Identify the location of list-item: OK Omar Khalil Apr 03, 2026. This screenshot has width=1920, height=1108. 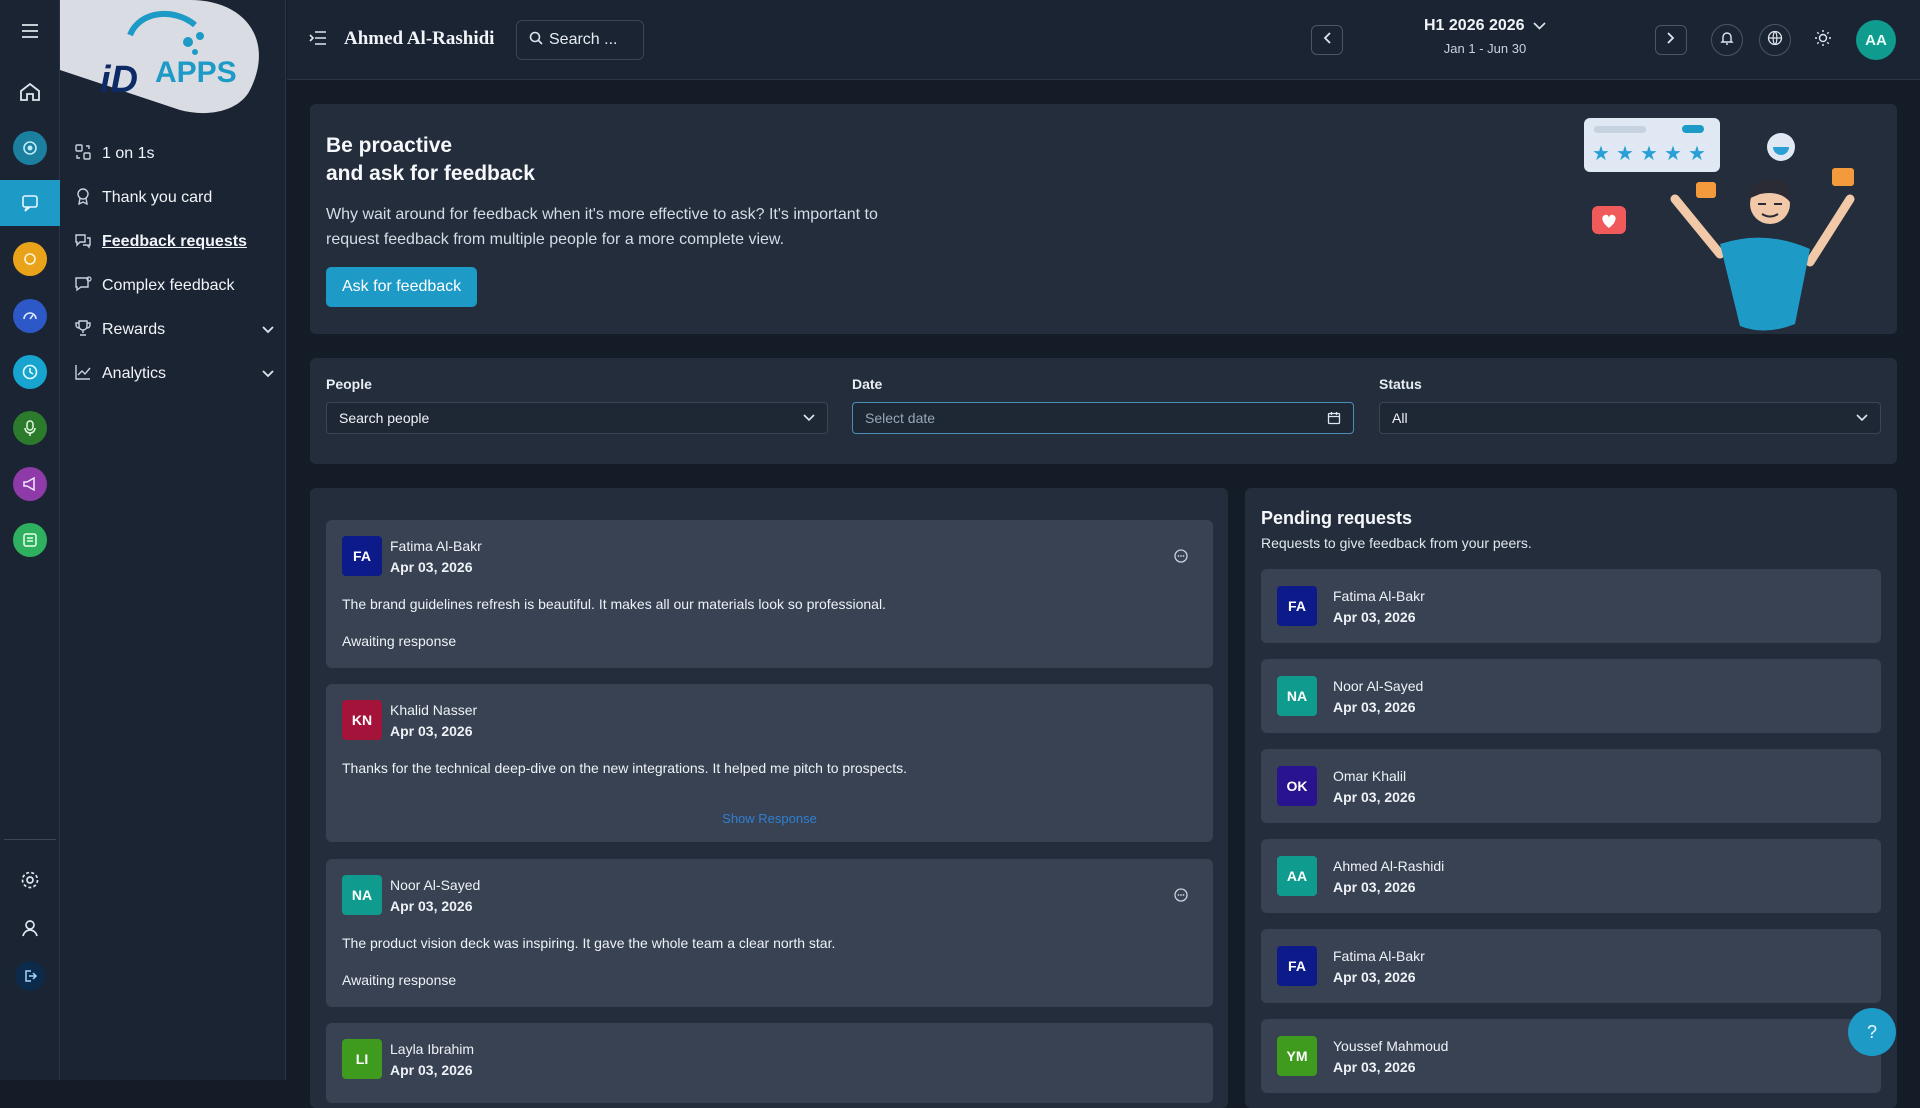
(1571, 786).